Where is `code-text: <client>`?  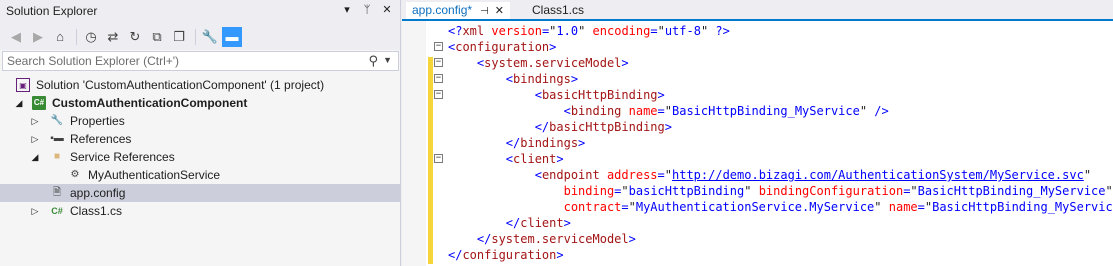 code-text: <client> is located at coordinates (506, 159).